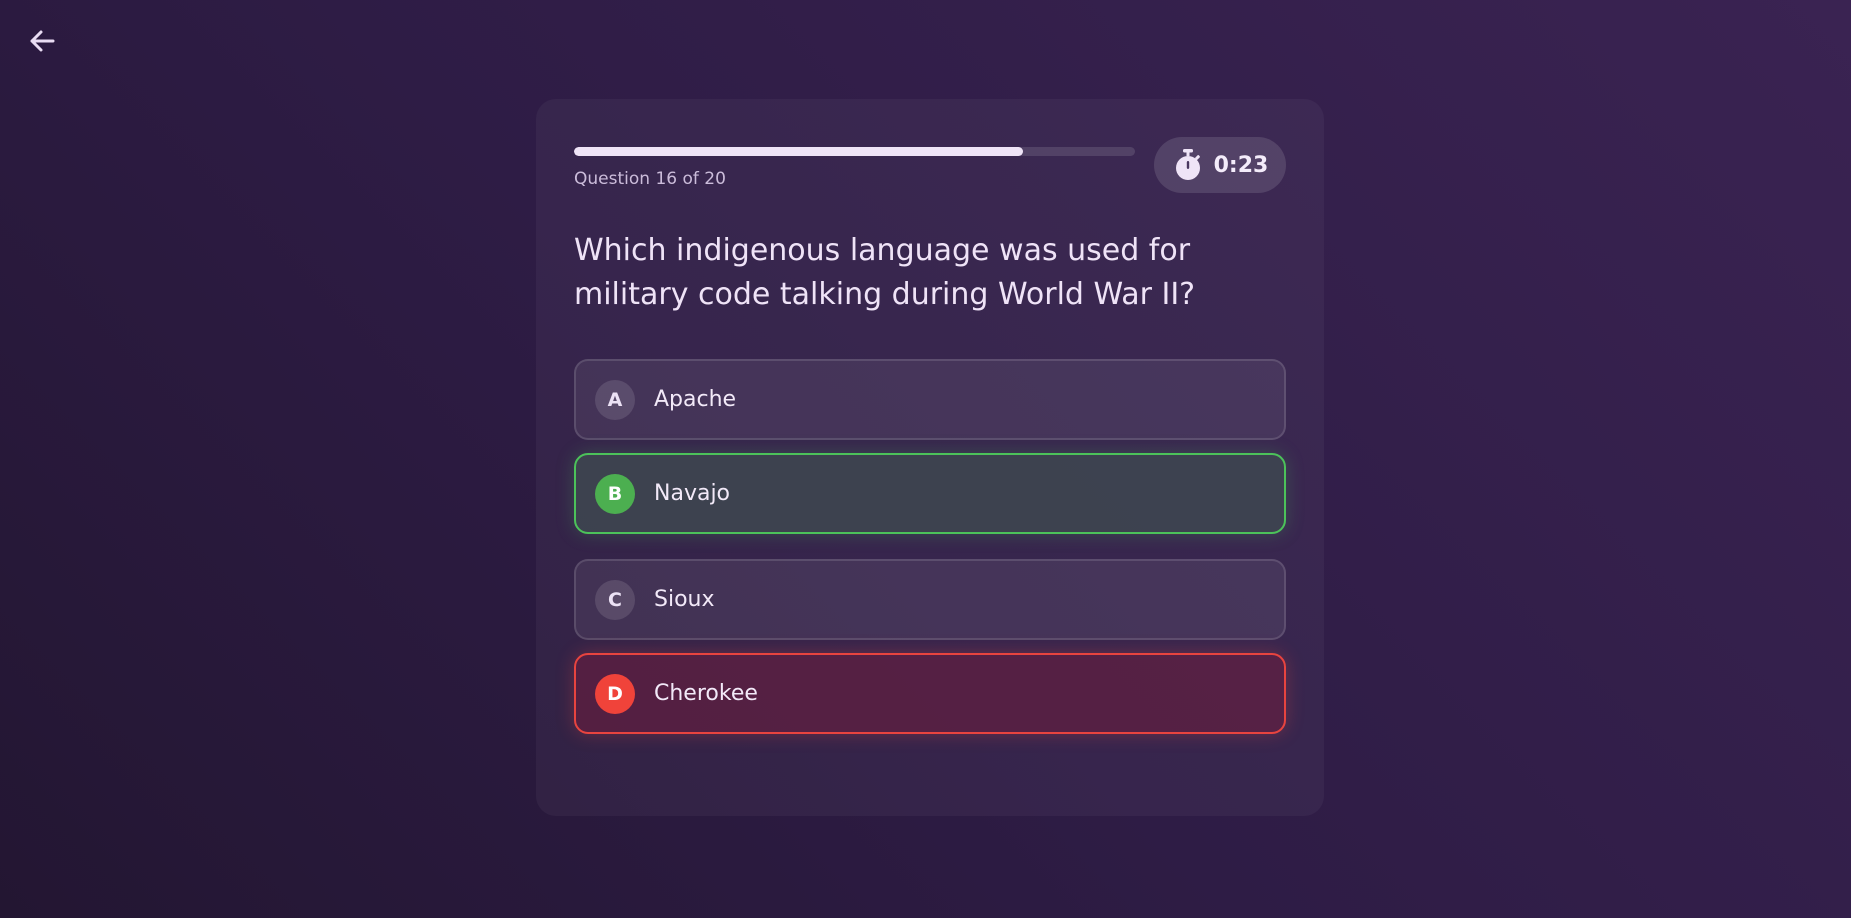 The image size is (1851, 918). Describe the element at coordinates (1241, 165) in the screenshot. I see `timer-value: 0:23` at that location.